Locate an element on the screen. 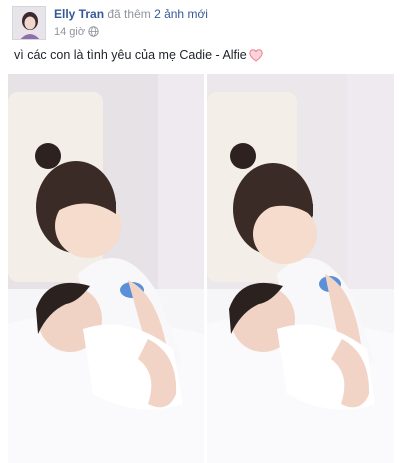 The image size is (400, 463). post-header: Elly Tran đã thêm 2 ảnh mới 14 giờ is located at coordinates (202, 24).